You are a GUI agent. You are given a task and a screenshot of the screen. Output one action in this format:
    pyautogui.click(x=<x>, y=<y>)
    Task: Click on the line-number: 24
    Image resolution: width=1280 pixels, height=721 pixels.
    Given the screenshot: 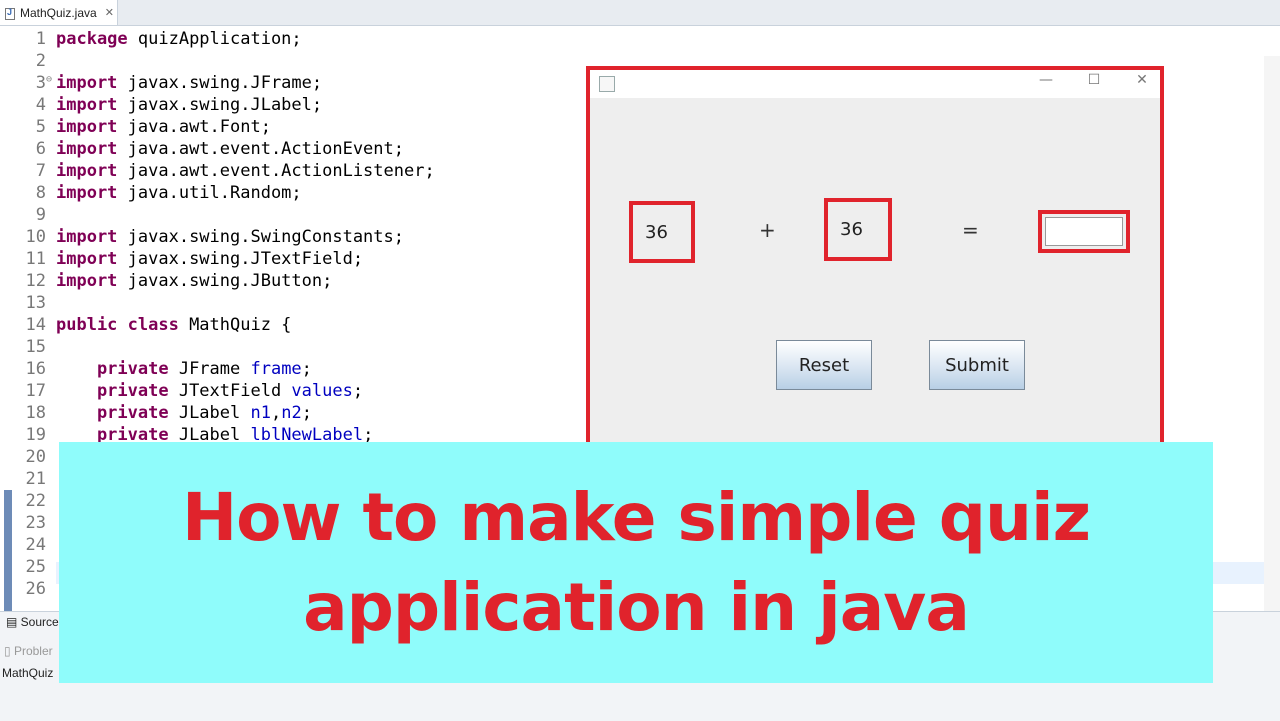 What is the action you would take?
    pyautogui.click(x=35, y=545)
    